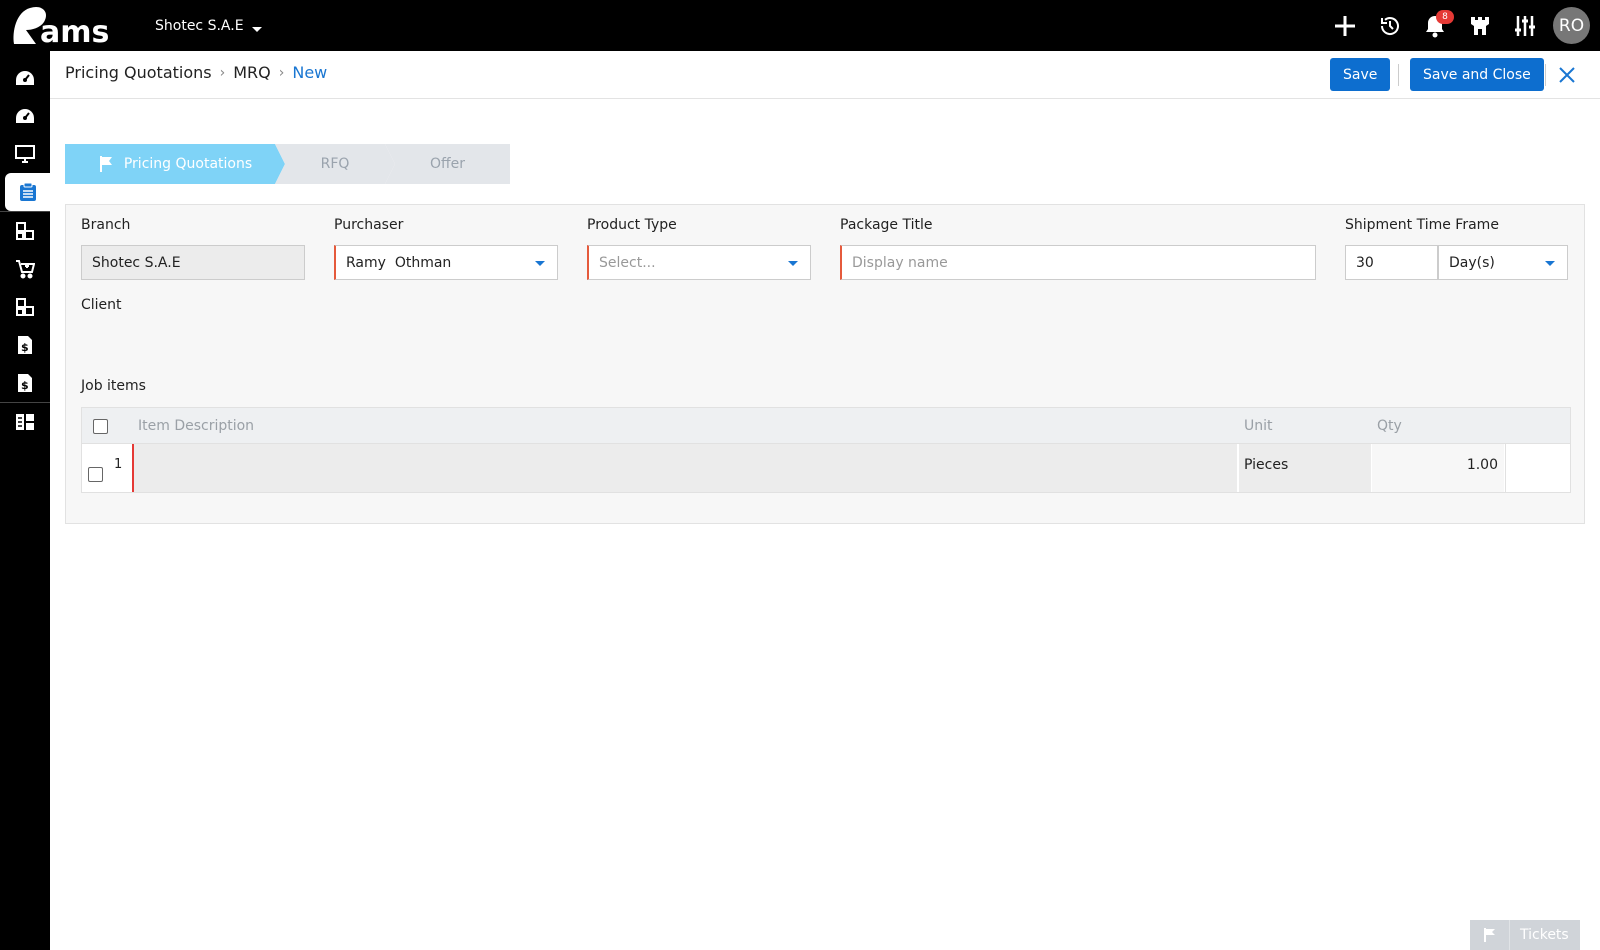 The width and height of the screenshot is (1600, 950). Describe the element at coordinates (1391, 262) in the screenshot. I see `shipment-time-input: 30` at that location.